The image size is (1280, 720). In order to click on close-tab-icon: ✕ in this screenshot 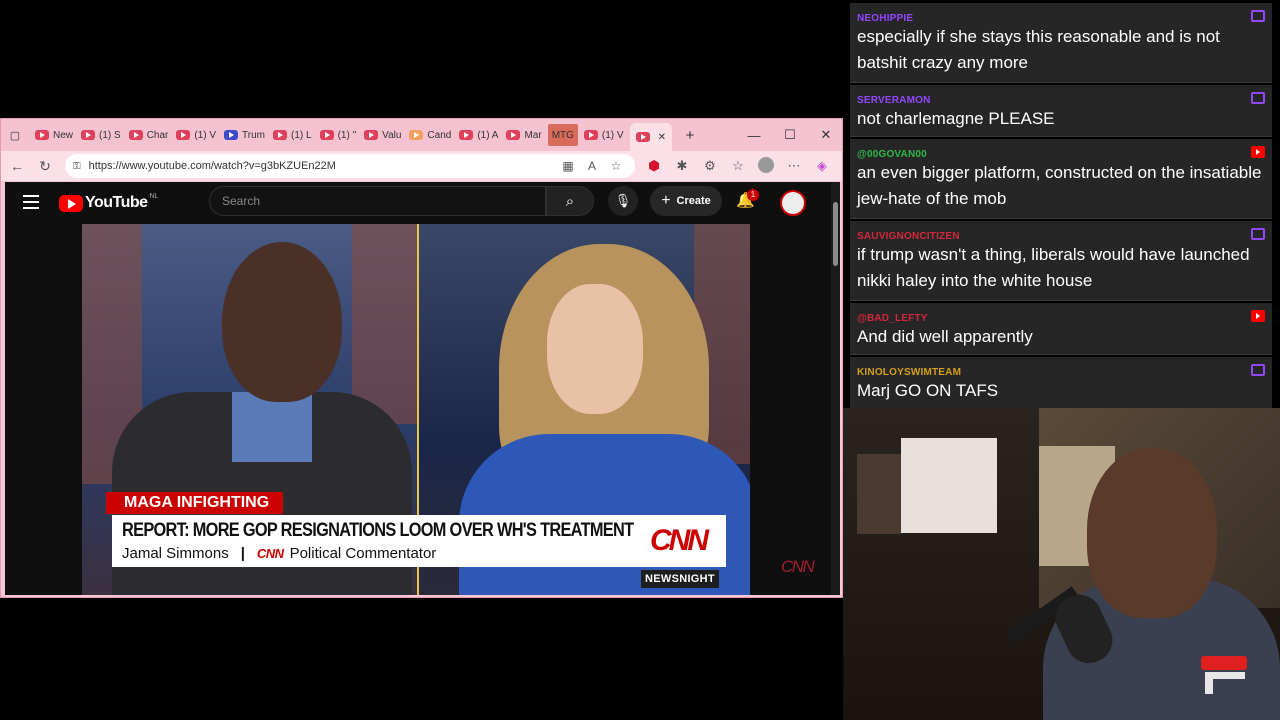, I will do `click(662, 137)`.